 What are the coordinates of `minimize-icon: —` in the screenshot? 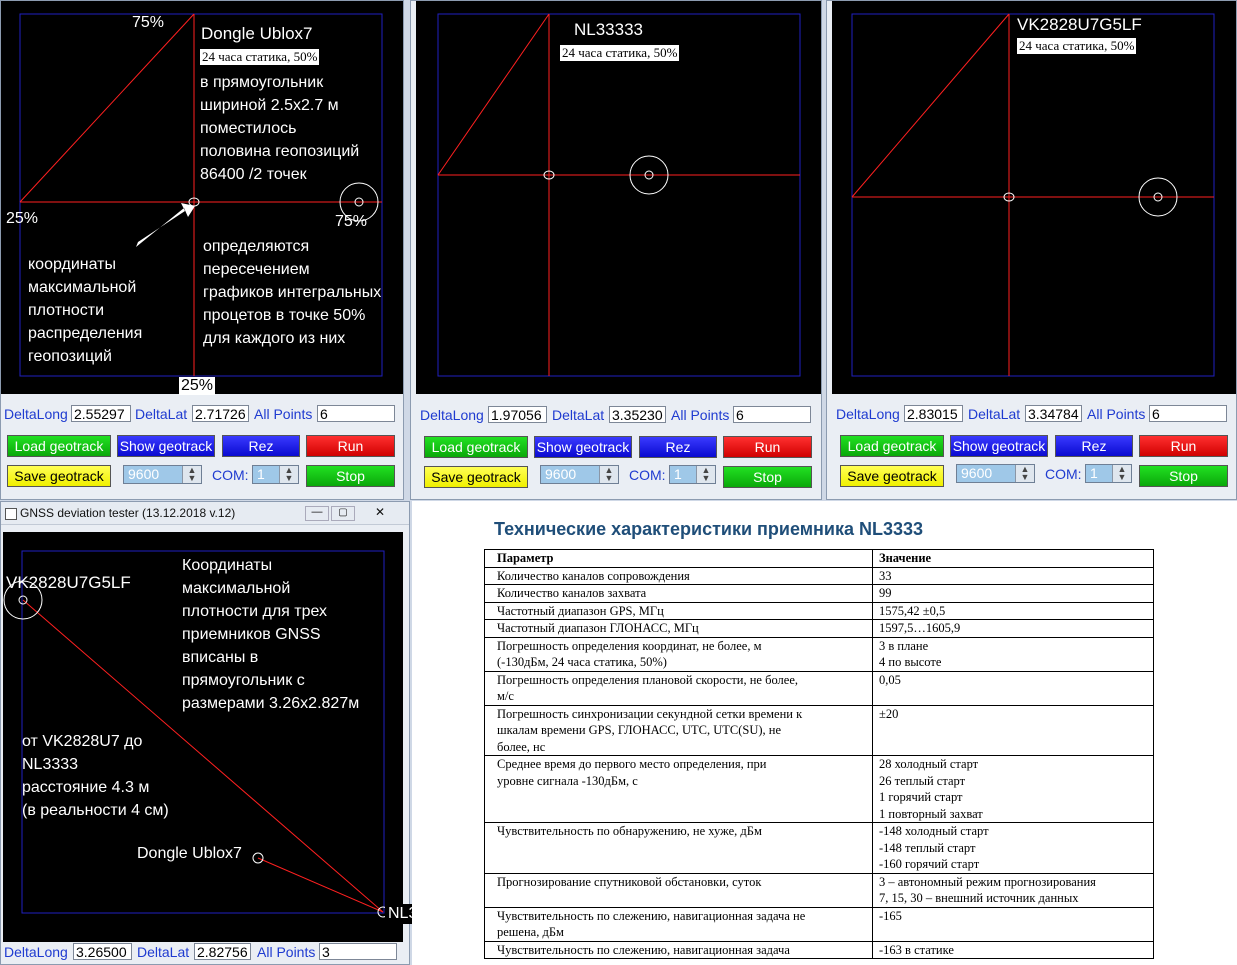 It's located at (317, 513).